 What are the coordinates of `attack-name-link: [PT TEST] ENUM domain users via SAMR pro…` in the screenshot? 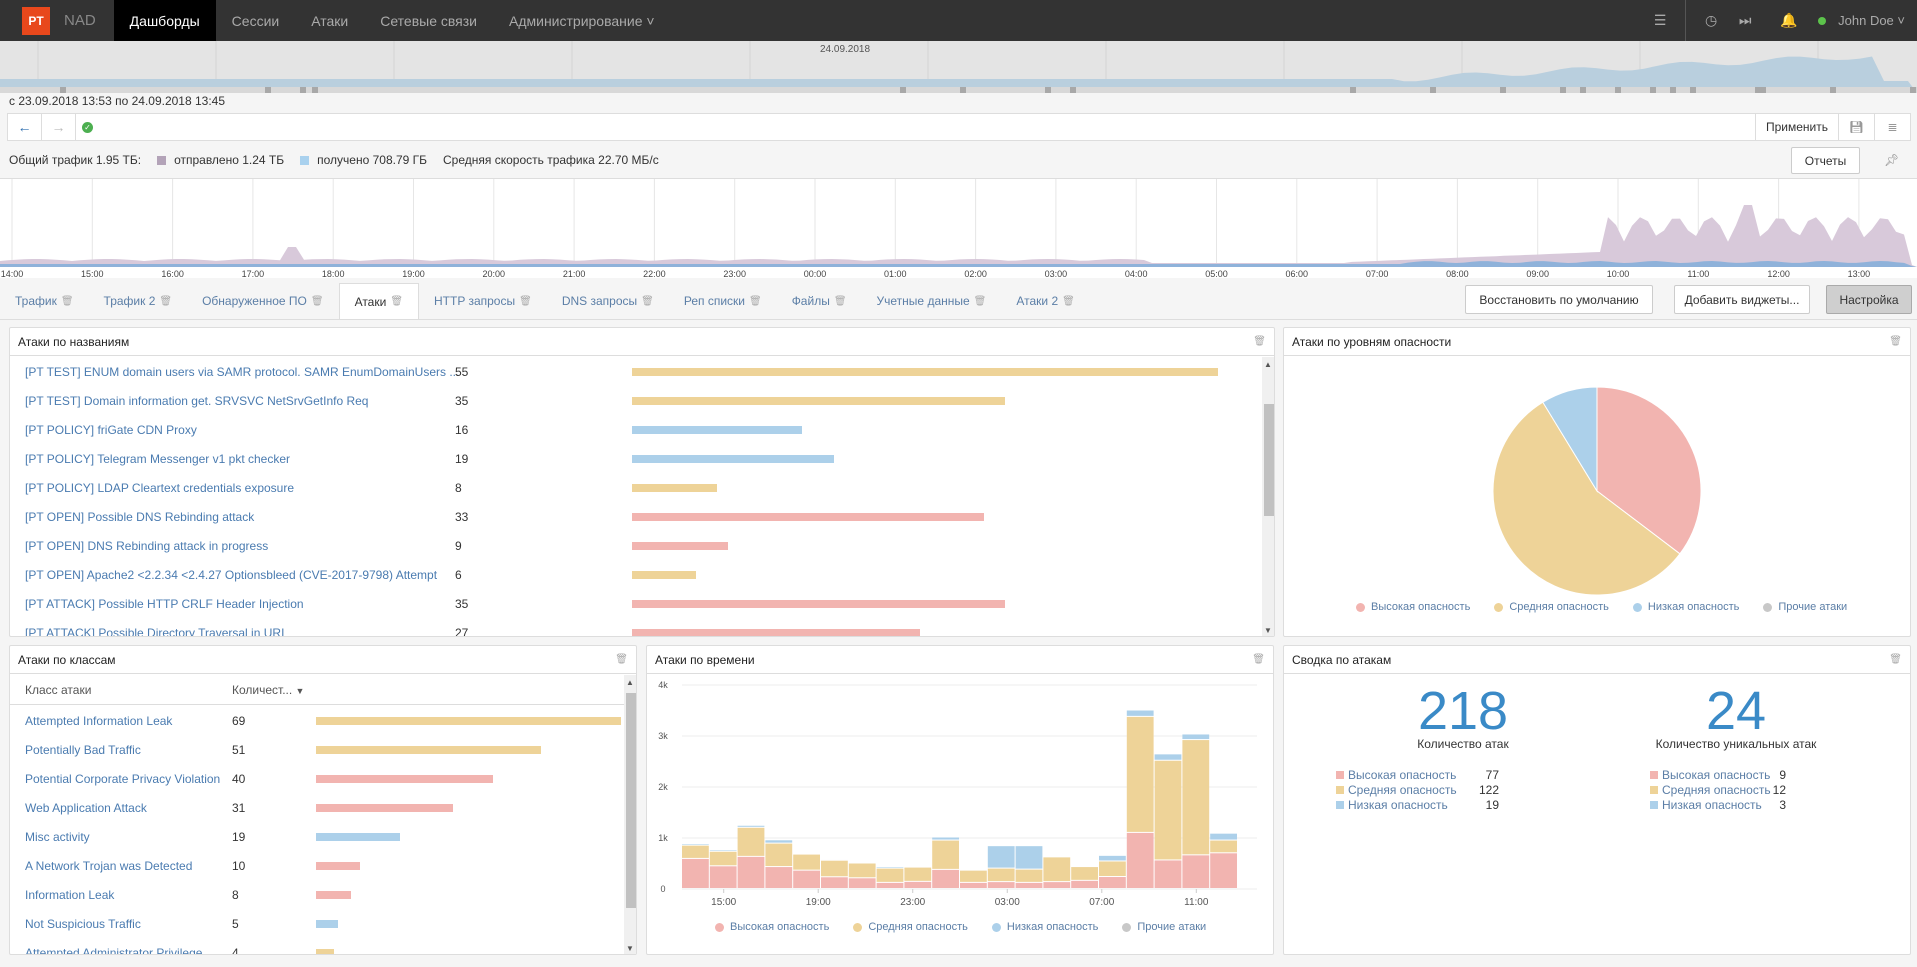 It's located at (242, 372).